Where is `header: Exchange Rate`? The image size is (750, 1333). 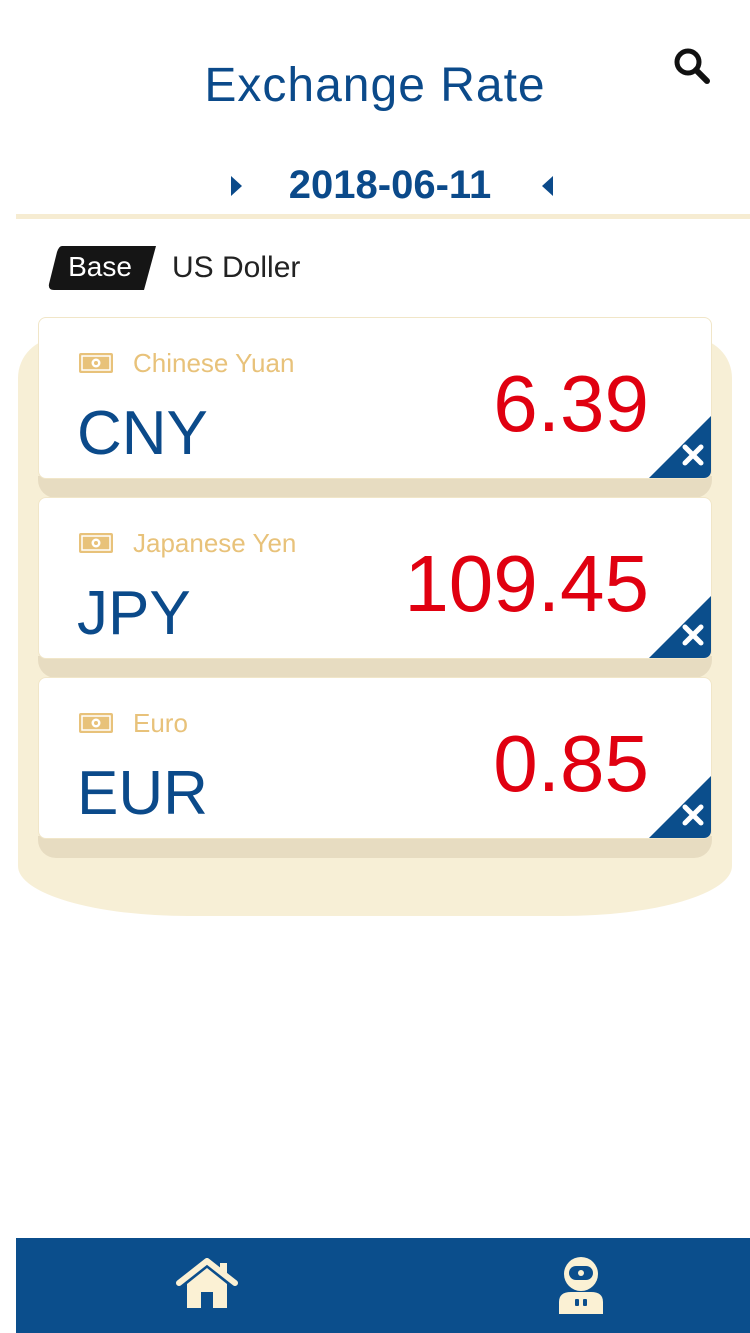 header: Exchange Rate is located at coordinates (375, 75).